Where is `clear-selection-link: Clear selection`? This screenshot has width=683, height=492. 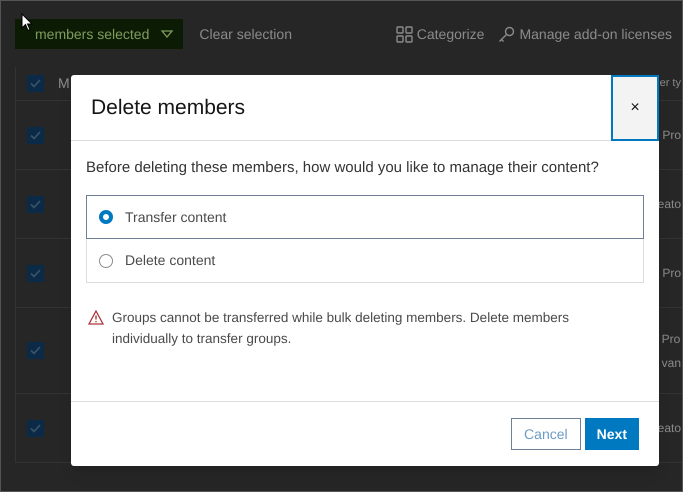
clear-selection-link: Clear selection is located at coordinates (245, 34).